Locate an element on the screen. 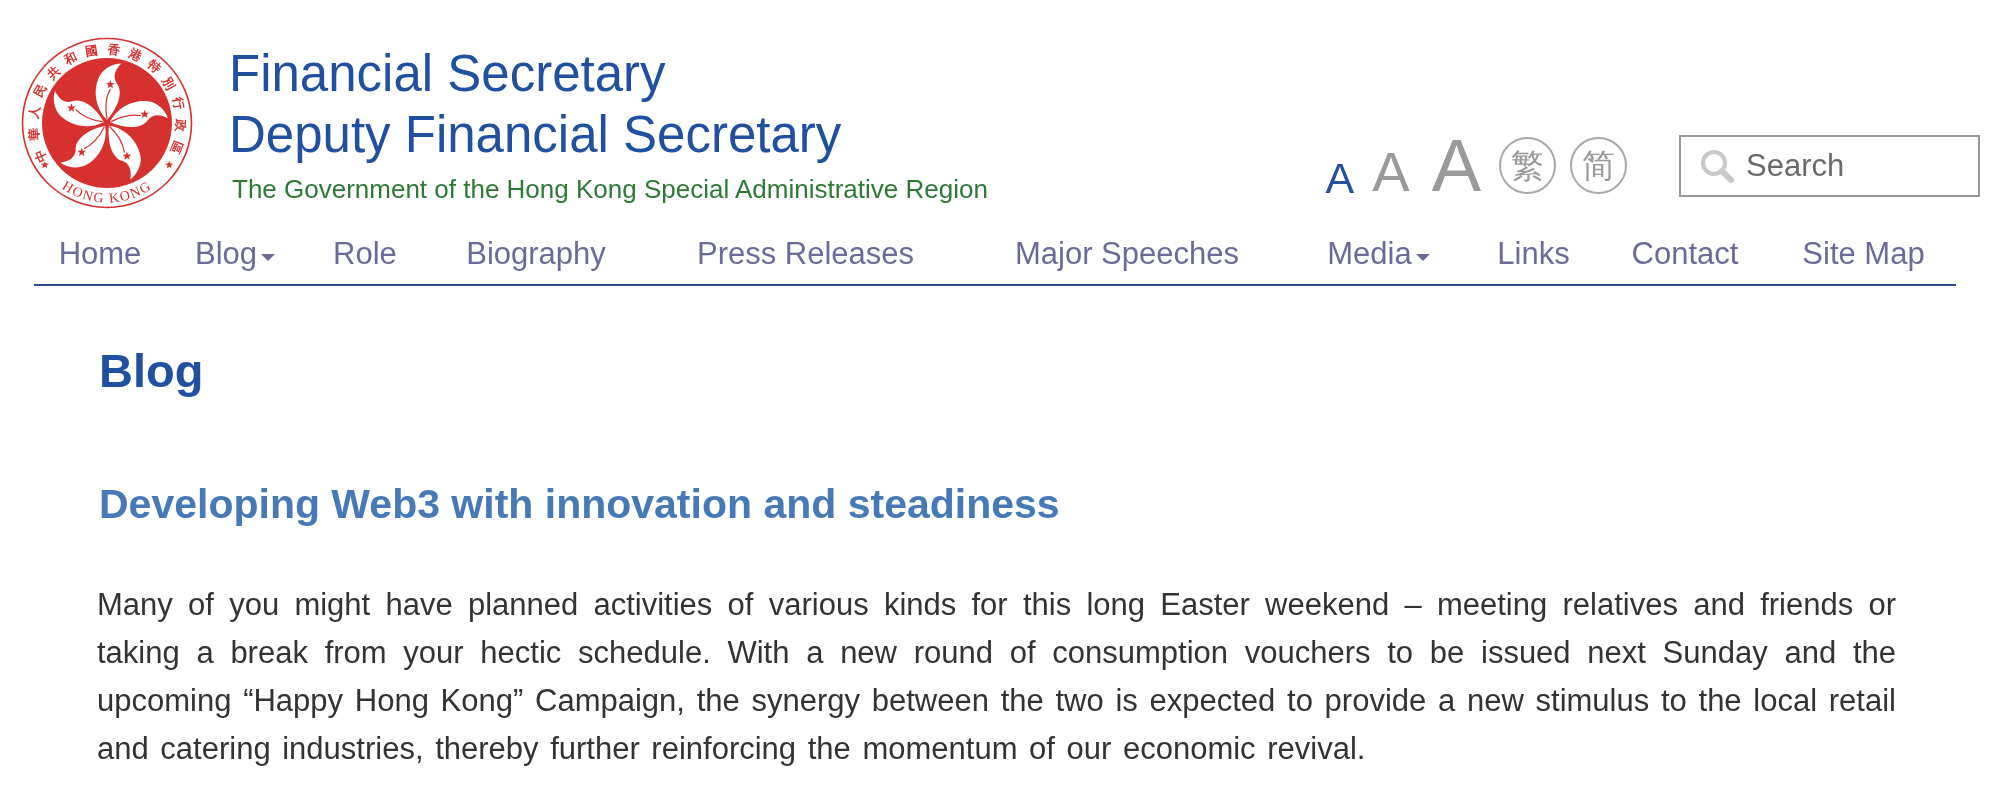  page-heading: Blog is located at coordinates (151, 371).